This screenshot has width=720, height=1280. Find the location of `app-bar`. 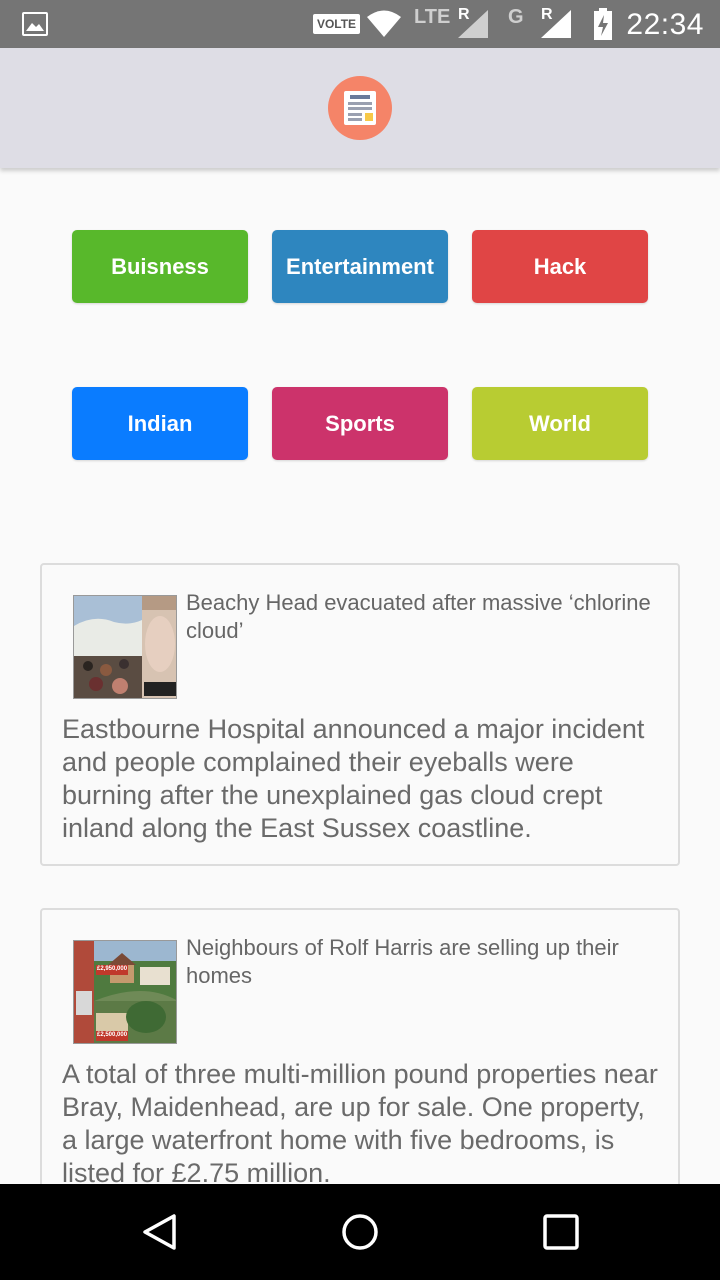

app-bar is located at coordinates (360, 108).